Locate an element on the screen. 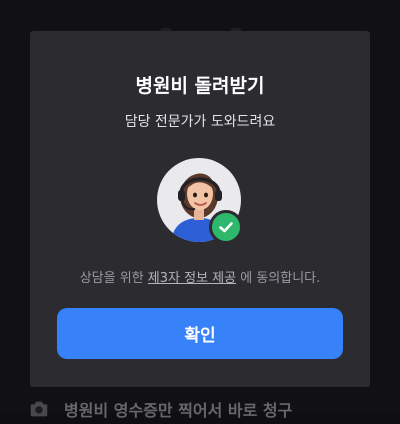 The height and width of the screenshot is (424, 400). background-claim-row: 병원비 영수증만 찍어서 바로 청구 is located at coordinates (208, 409).